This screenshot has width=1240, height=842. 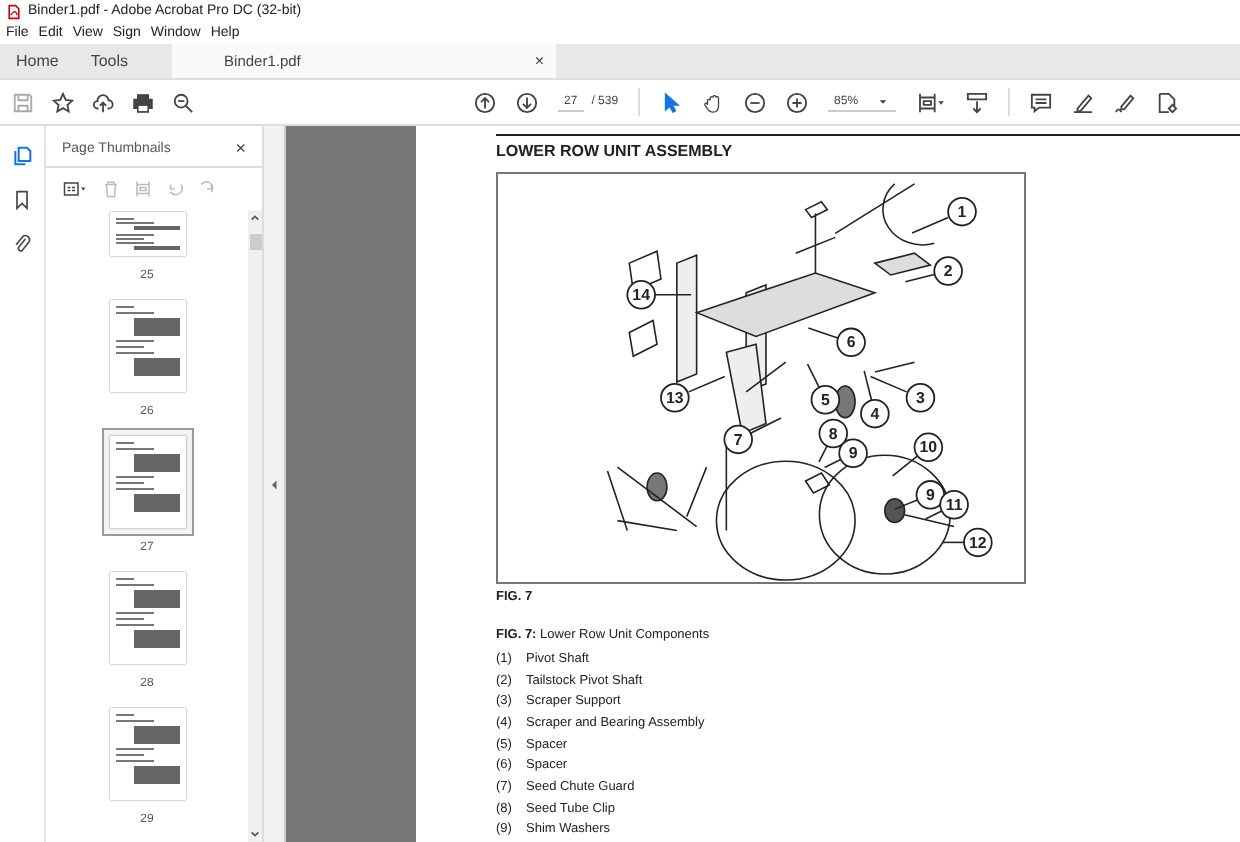 I want to click on collapse-arrow-icon, so click(x=274, y=484).